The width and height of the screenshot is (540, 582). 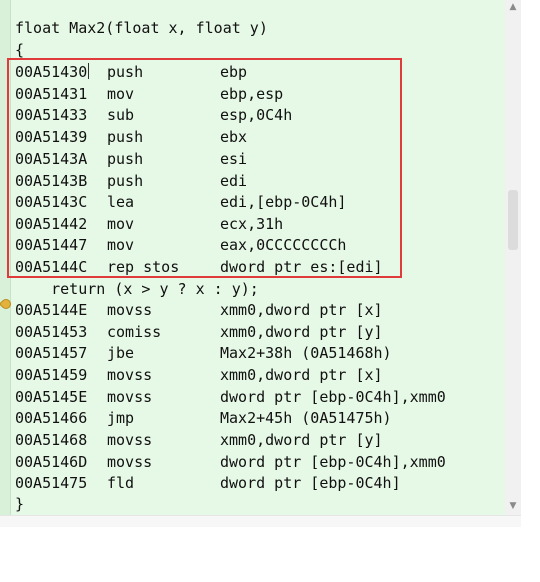 I want to click on disasm-address: 00A5146D, so click(x=51, y=462).